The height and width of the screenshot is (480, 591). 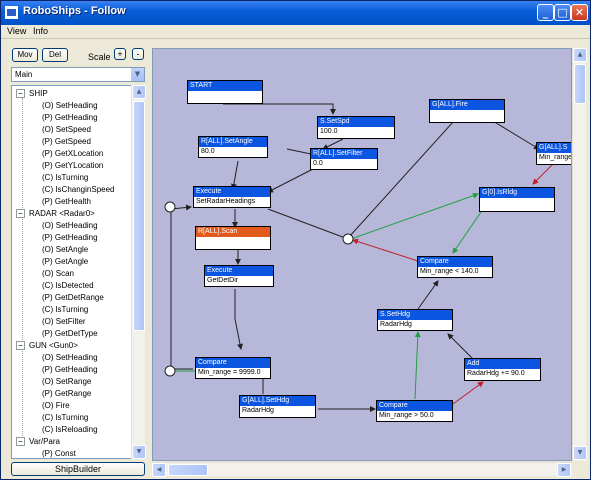 What do you see at coordinates (72, 155) in the screenshot?
I see `tree-item: (P) GetXLocation` at bounding box center [72, 155].